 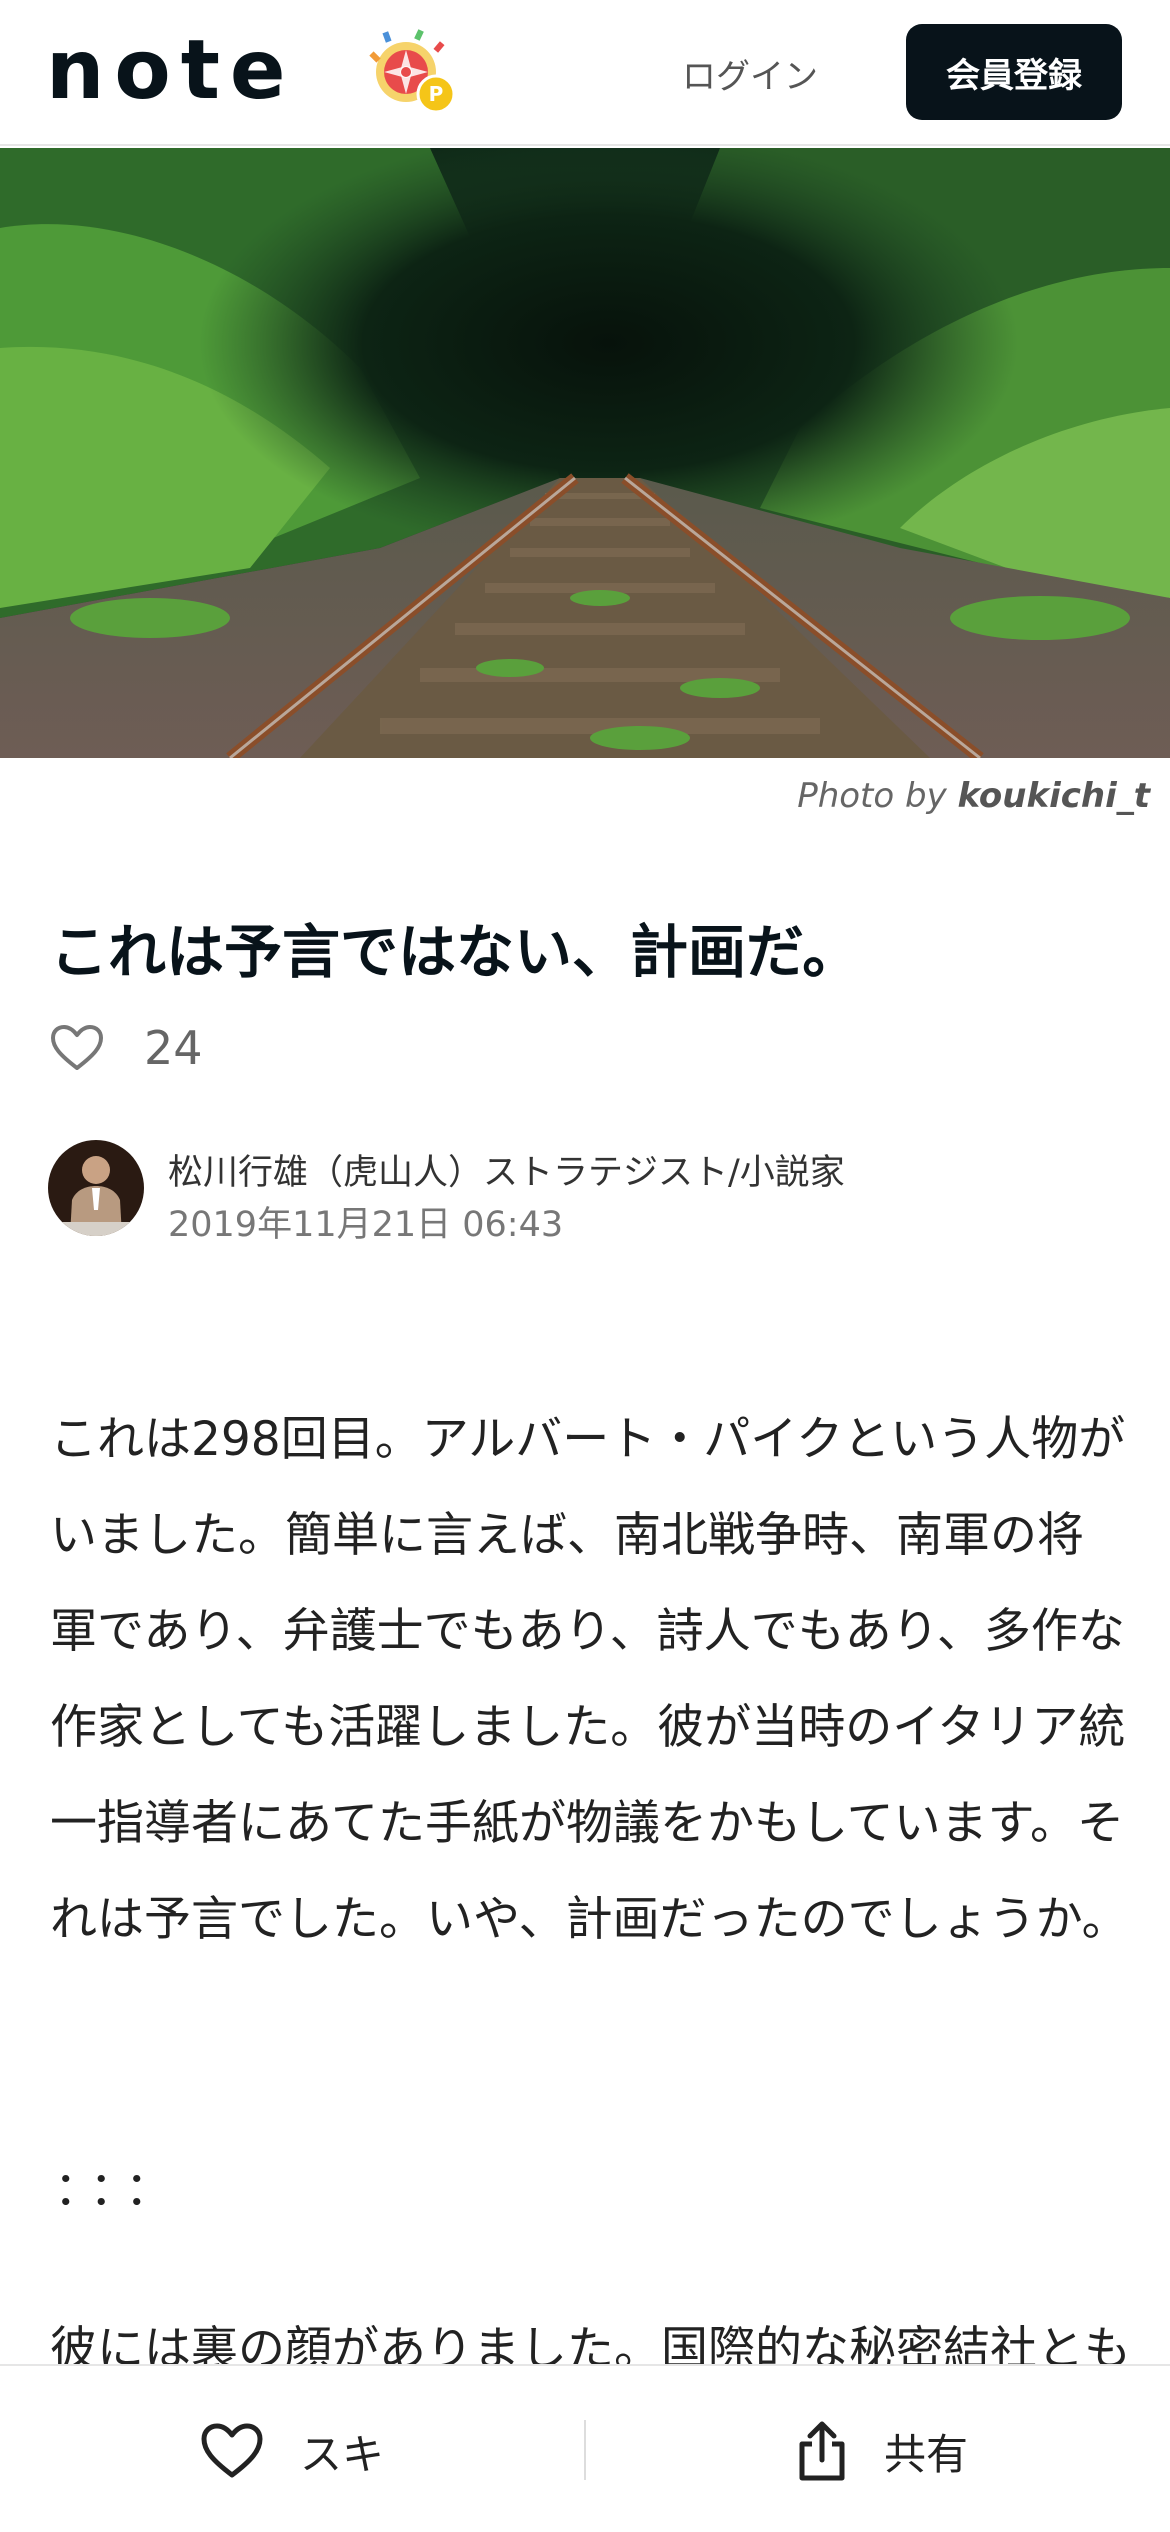 What do you see at coordinates (585, 73) in the screenshot?
I see `site-header: note P ログイン 会員登録` at bounding box center [585, 73].